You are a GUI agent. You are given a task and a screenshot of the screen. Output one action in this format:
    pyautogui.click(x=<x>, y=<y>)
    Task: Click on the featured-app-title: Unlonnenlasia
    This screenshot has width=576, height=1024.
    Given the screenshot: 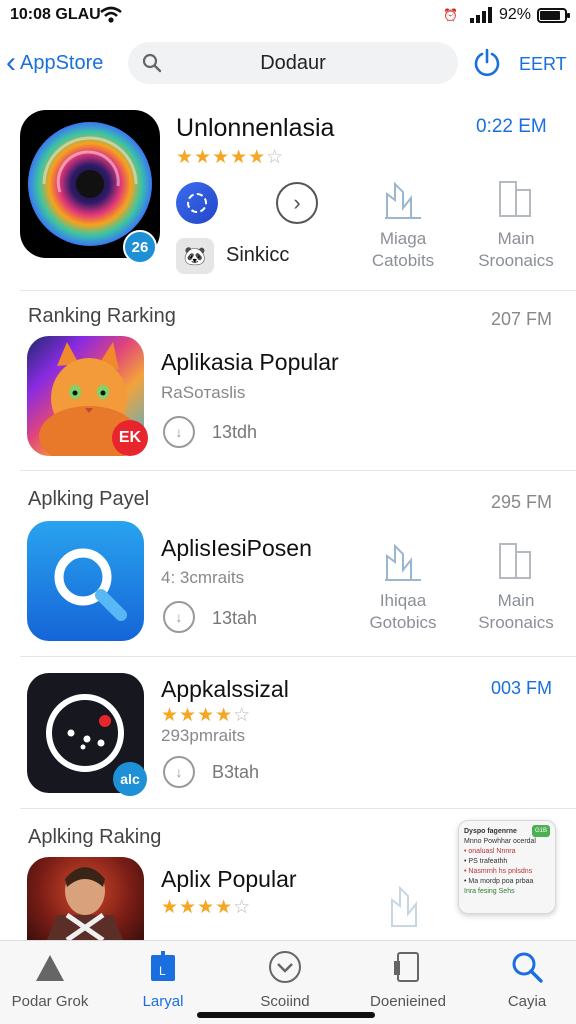 What is the action you would take?
    pyautogui.click(x=255, y=128)
    